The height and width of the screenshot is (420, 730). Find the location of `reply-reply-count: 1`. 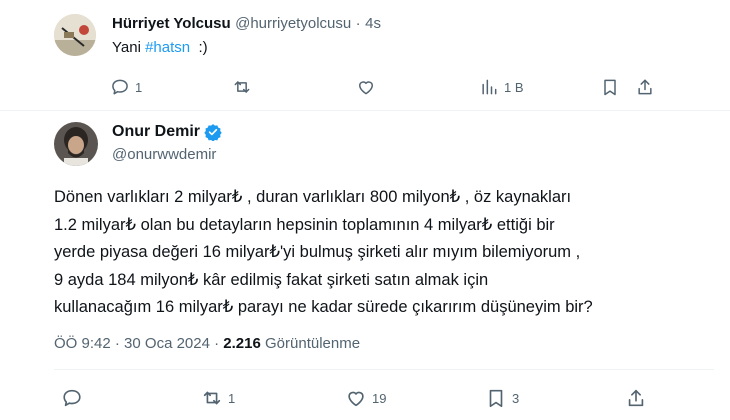

reply-reply-count: 1 is located at coordinates (139, 87).